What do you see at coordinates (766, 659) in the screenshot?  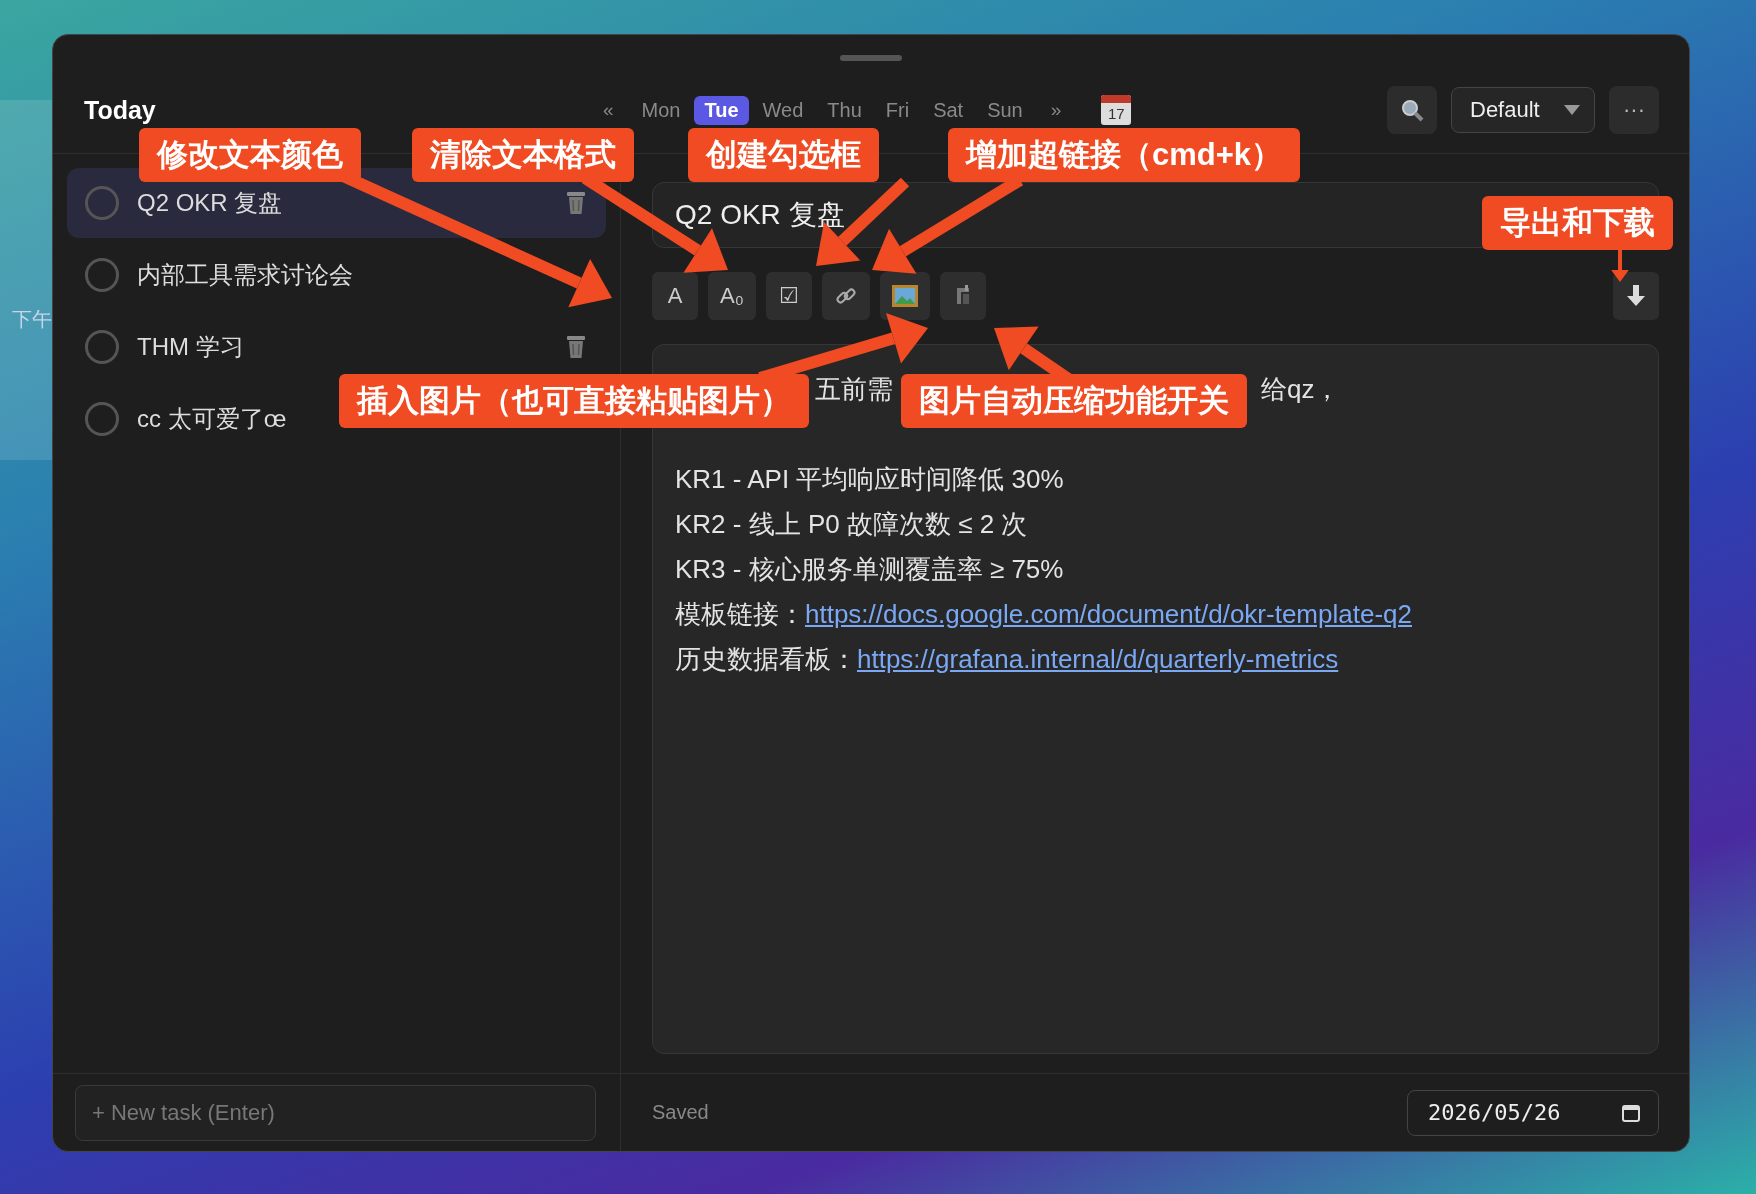 I see `link-label: 历史数据看板：` at bounding box center [766, 659].